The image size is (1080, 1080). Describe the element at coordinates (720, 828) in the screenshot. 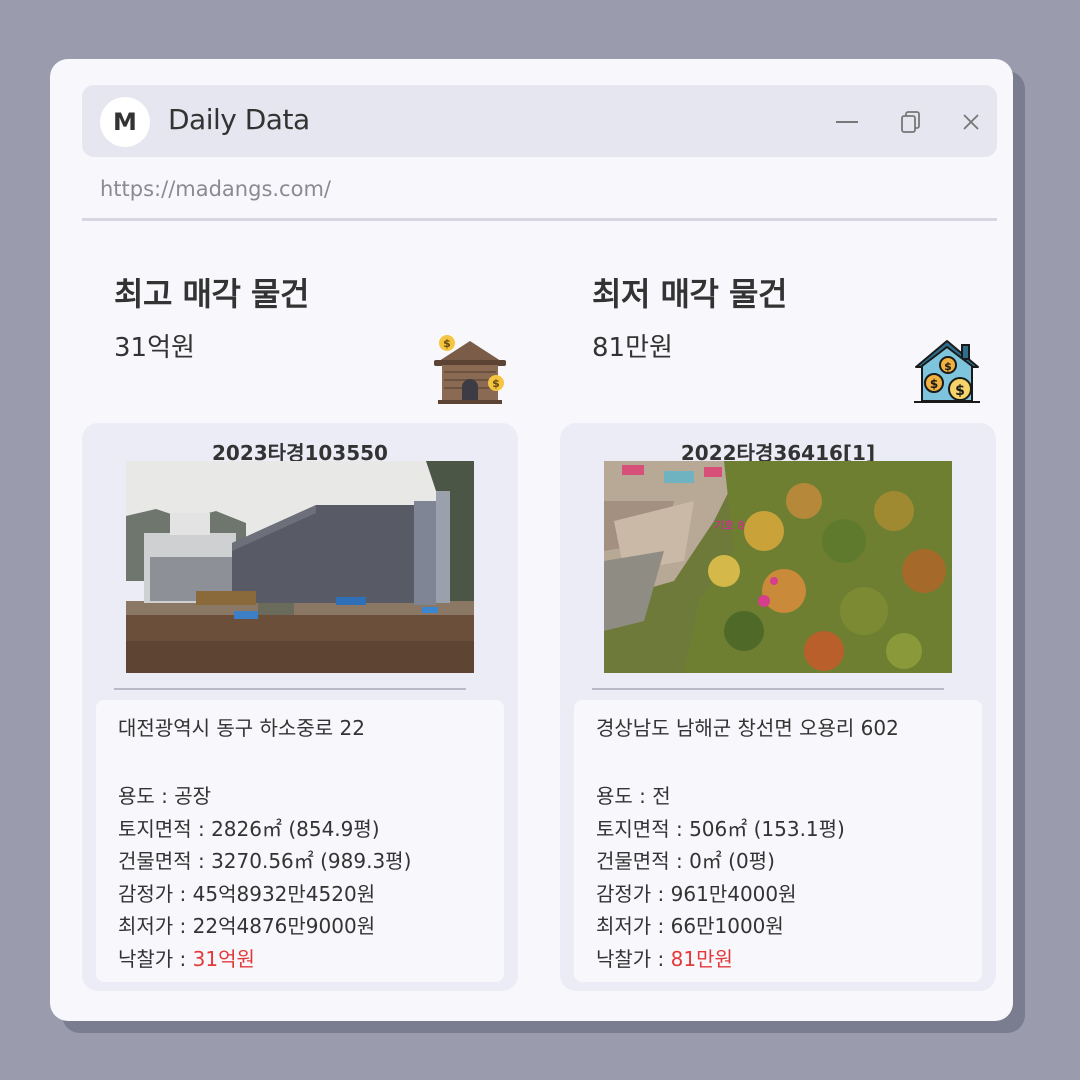

I see `detail-row-land-area: 토지면적 : 506㎡ (153.1평)` at that location.